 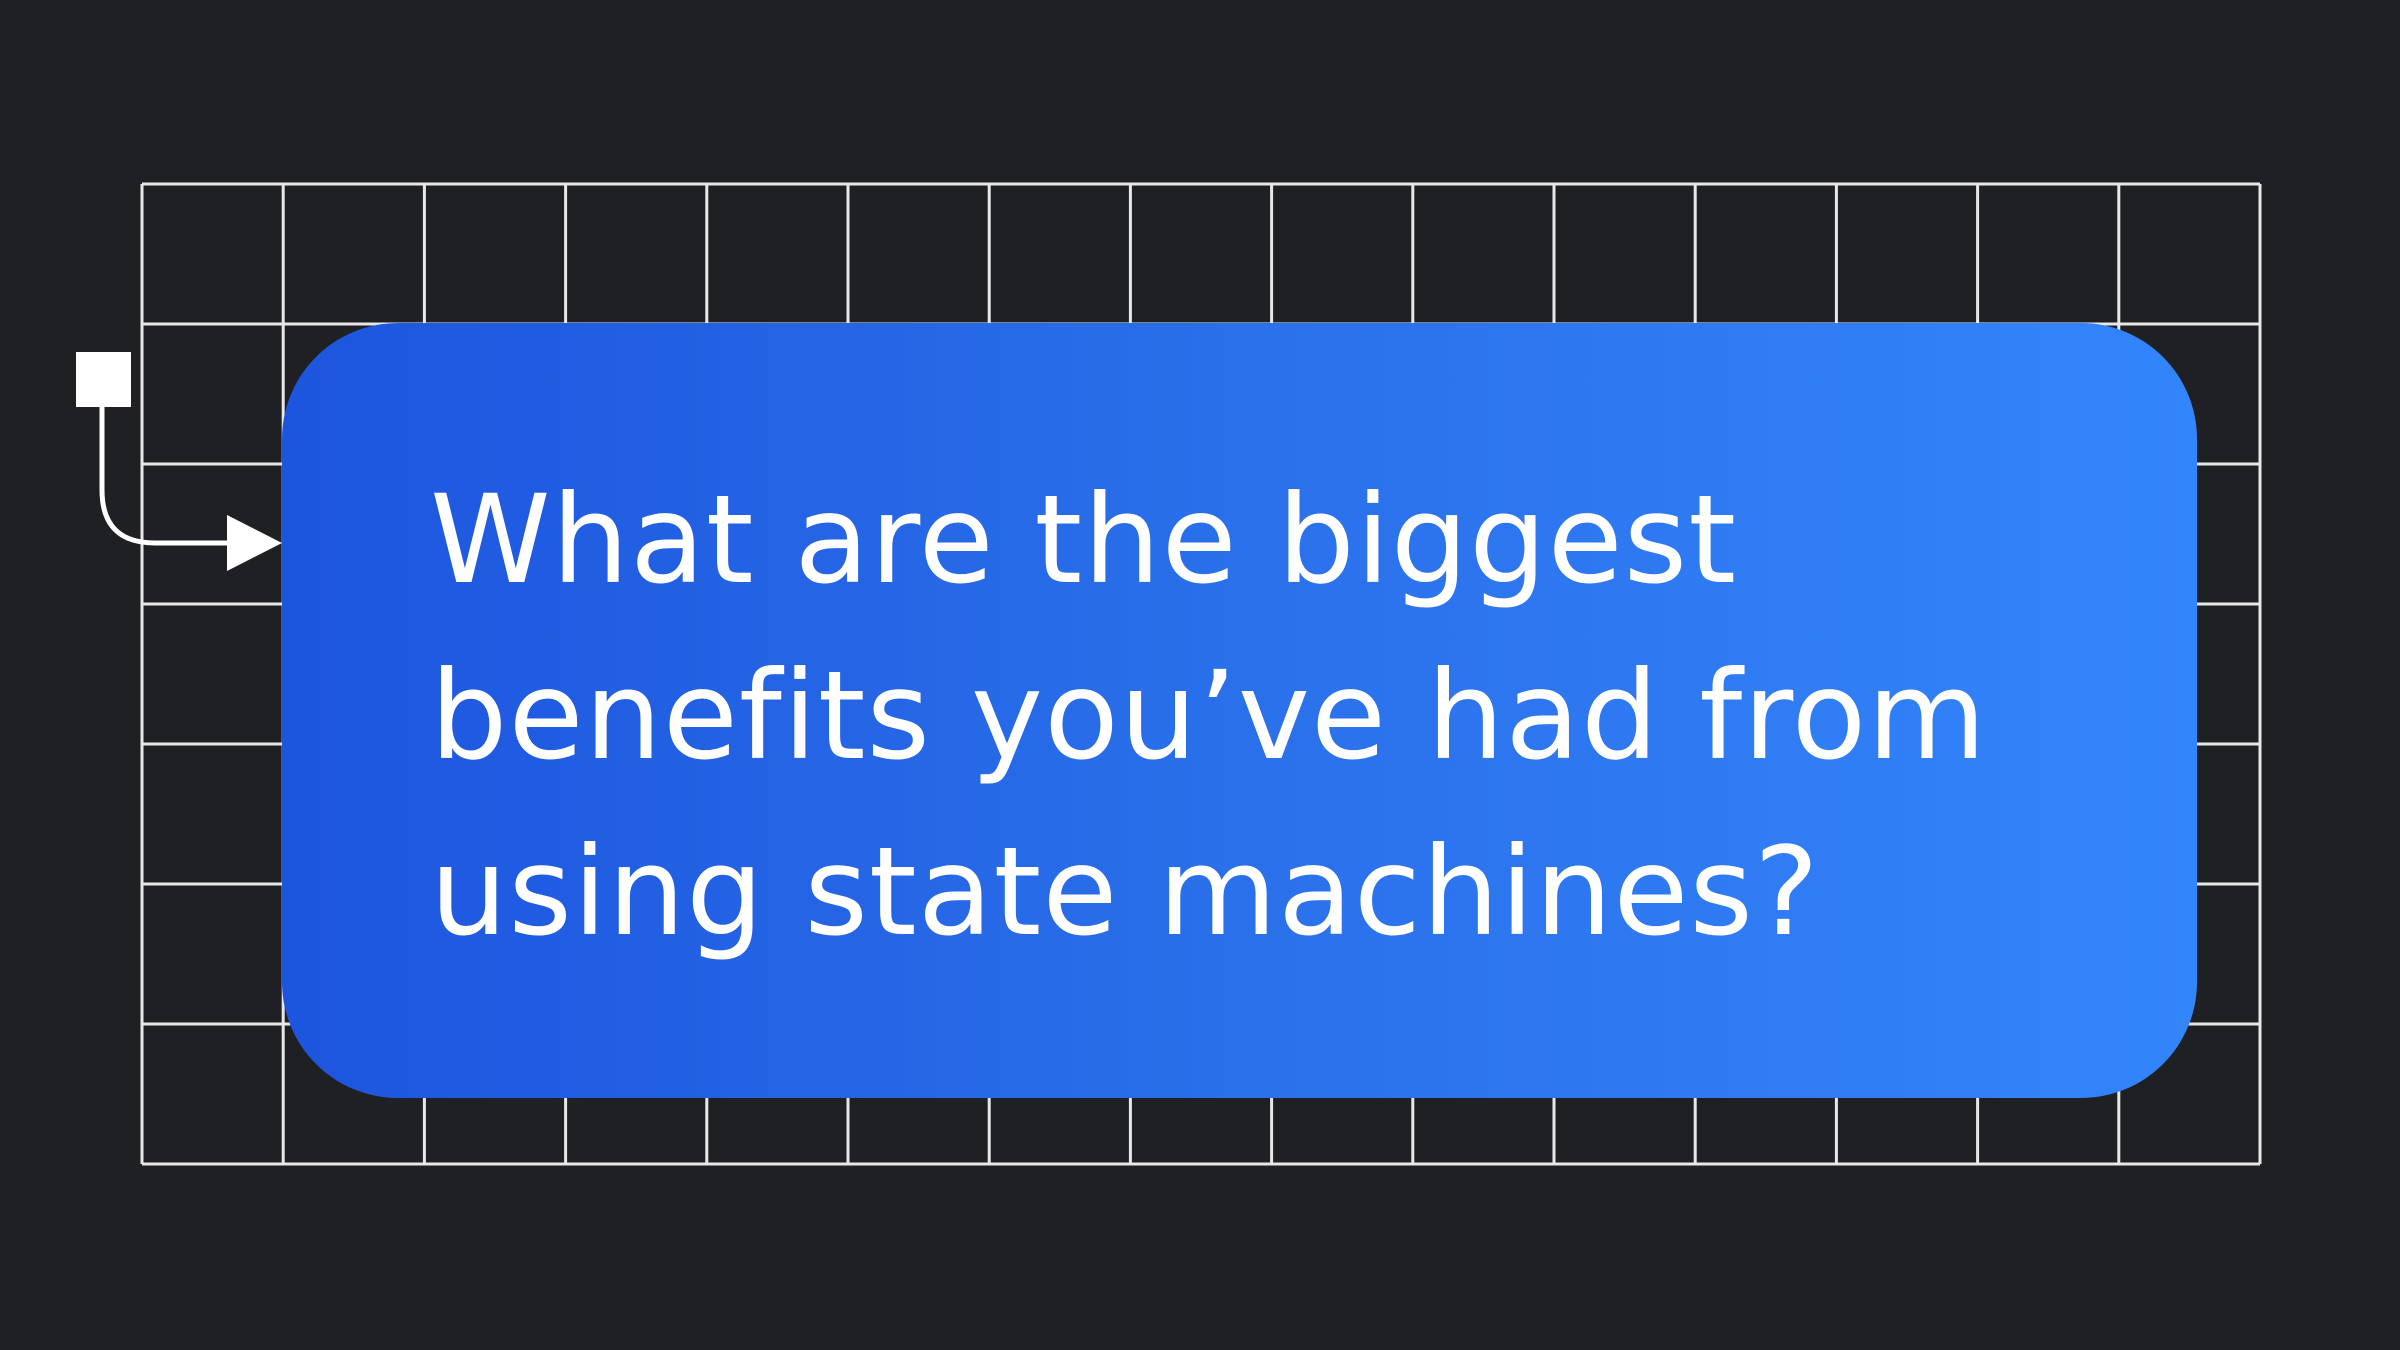 What do you see at coordinates (165, 475) in the screenshot?
I see `connector-line` at bounding box center [165, 475].